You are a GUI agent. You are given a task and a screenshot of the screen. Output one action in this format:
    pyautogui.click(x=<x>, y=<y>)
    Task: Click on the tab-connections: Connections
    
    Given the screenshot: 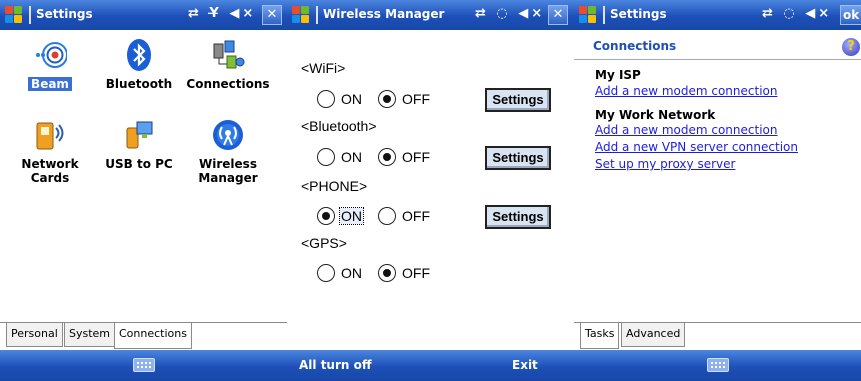 What is the action you would take?
    pyautogui.click(x=153, y=336)
    